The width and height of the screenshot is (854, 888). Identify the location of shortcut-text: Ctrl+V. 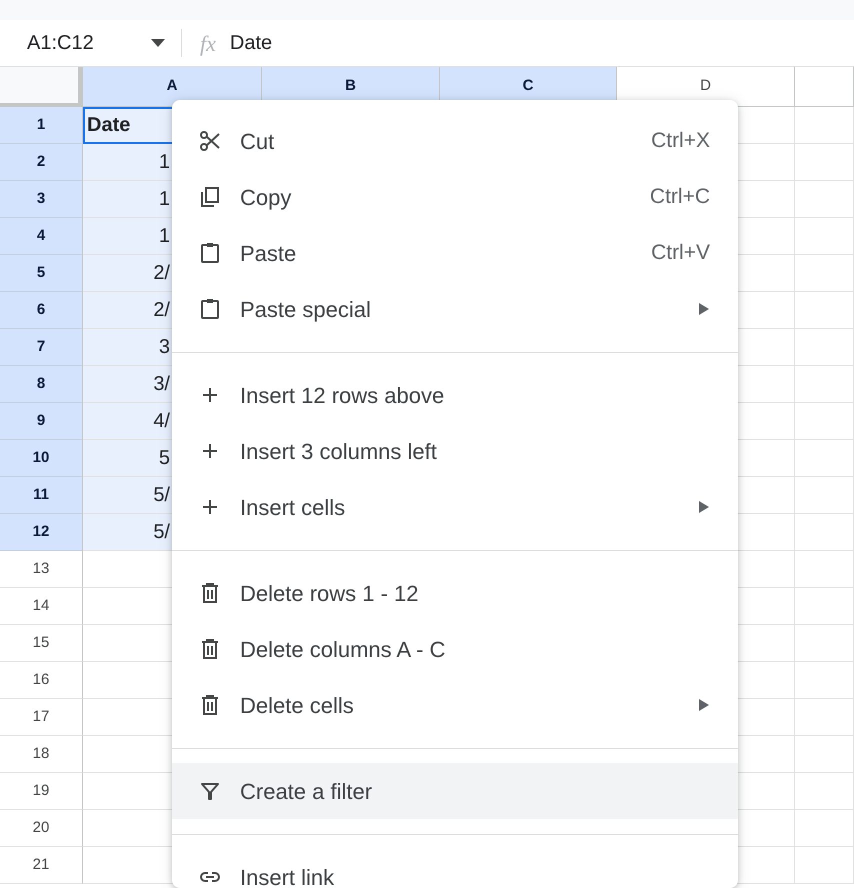
(680, 253).